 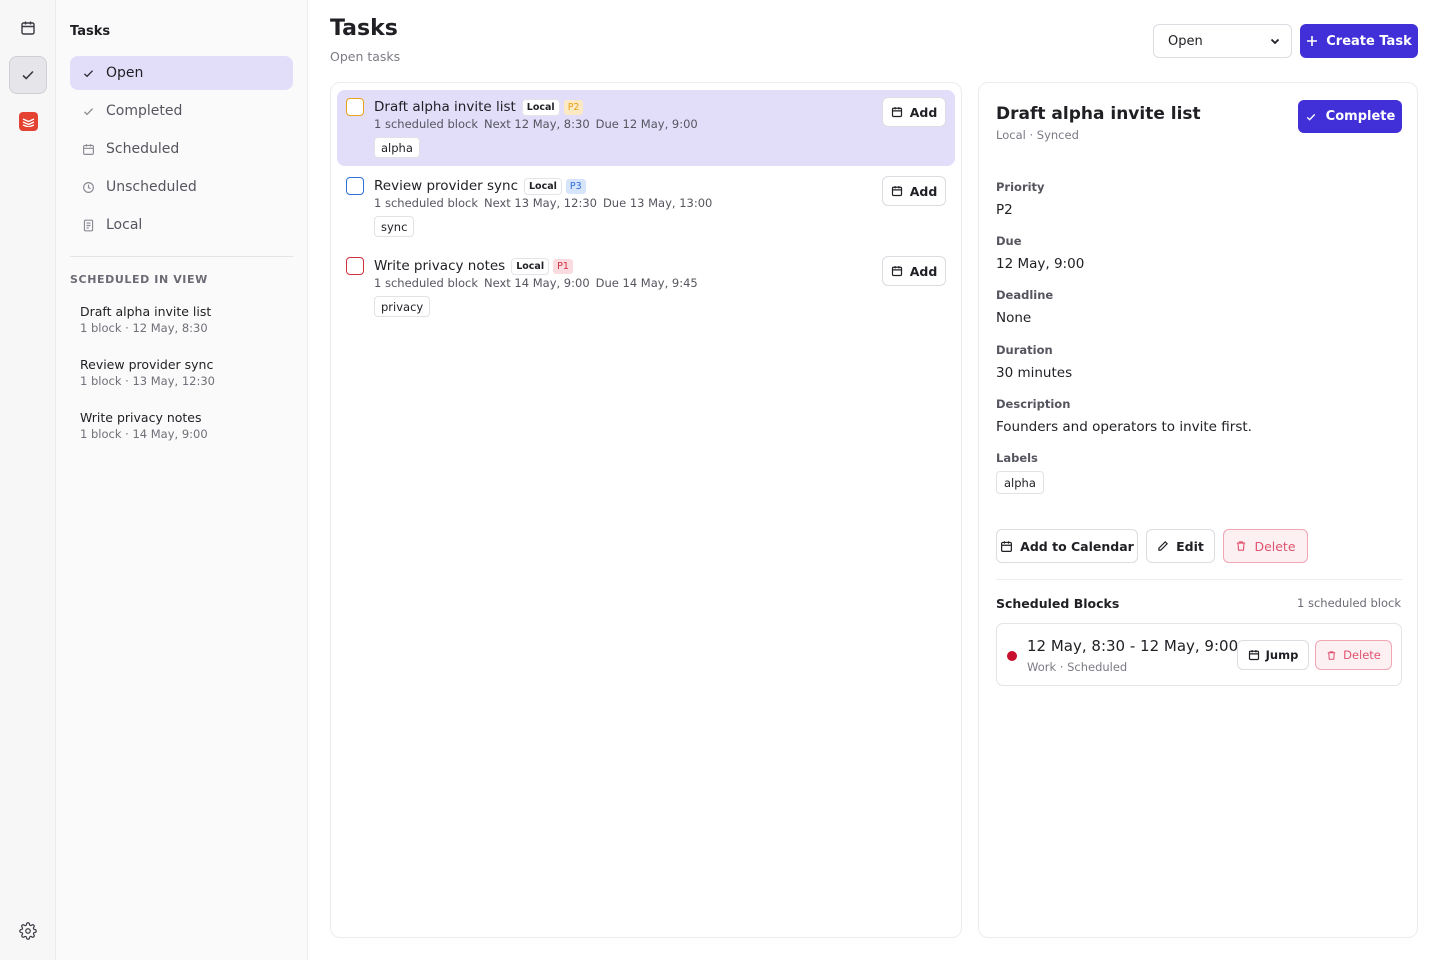 I want to click on complete-button: Complete, so click(x=1350, y=116).